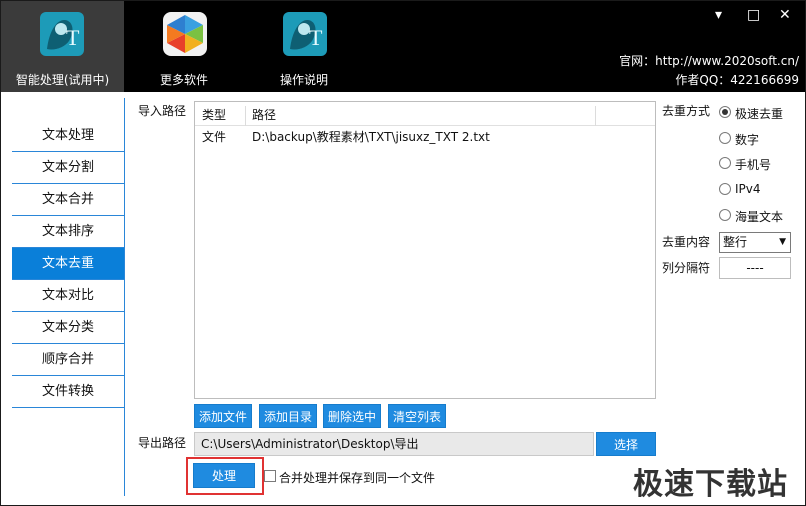 This screenshot has height=506, width=806. Describe the element at coordinates (686, 268) in the screenshot. I see `column-separator-label: 列分隔符` at that location.